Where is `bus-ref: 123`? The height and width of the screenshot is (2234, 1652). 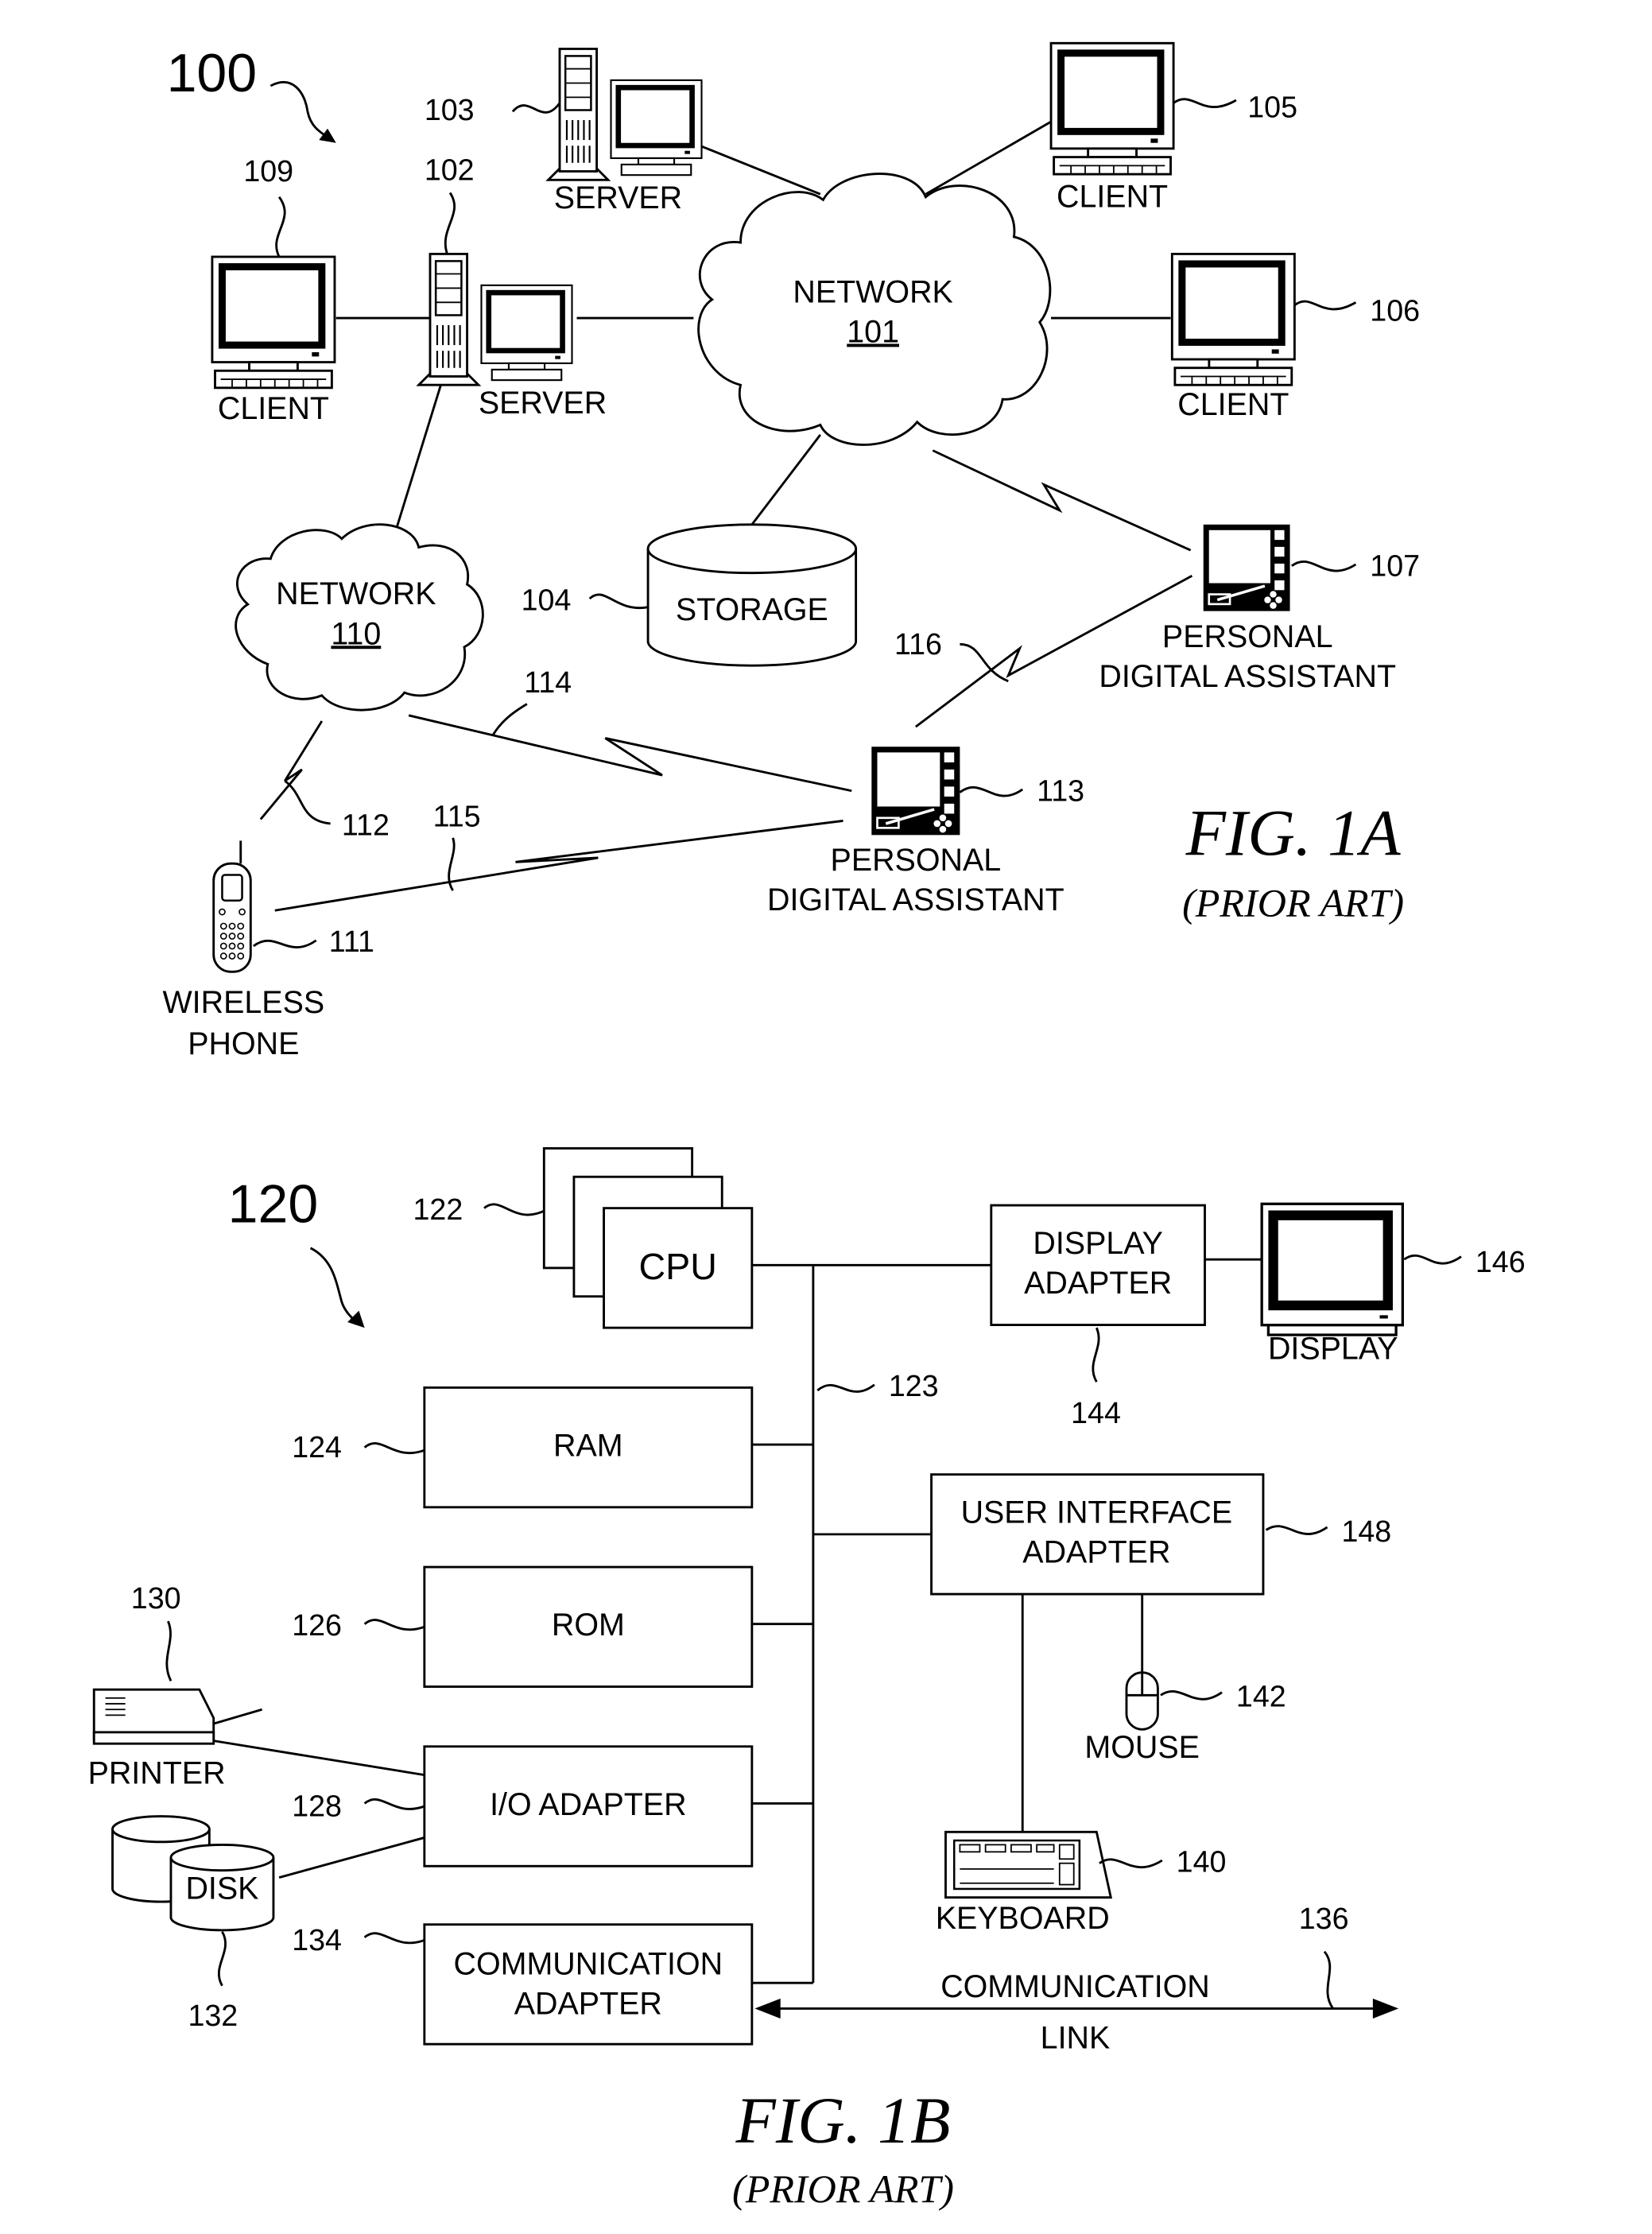 bus-ref: 123 is located at coordinates (914, 1385).